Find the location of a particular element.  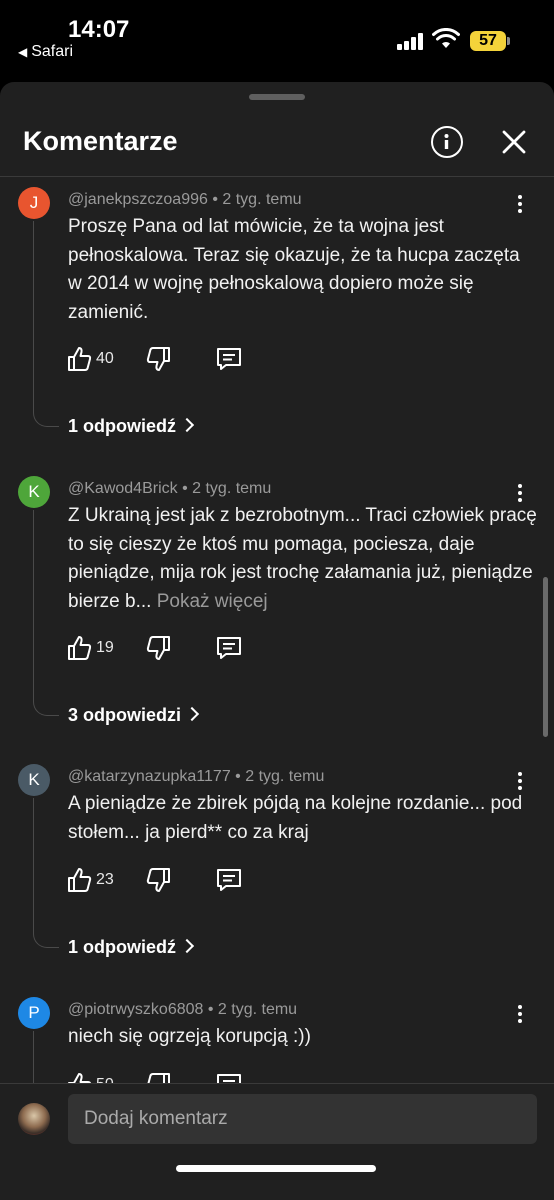

comment-input is located at coordinates (302, 1119).